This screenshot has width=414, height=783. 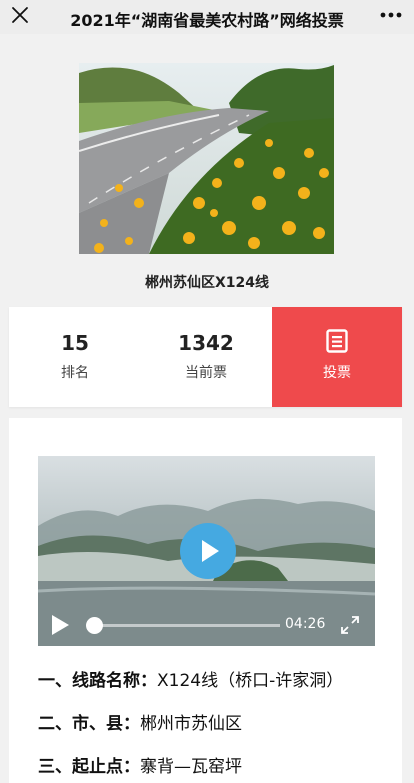 What do you see at coordinates (250, 681) in the screenshot?
I see `detail-value: X124线（桥口-许家洞）` at bounding box center [250, 681].